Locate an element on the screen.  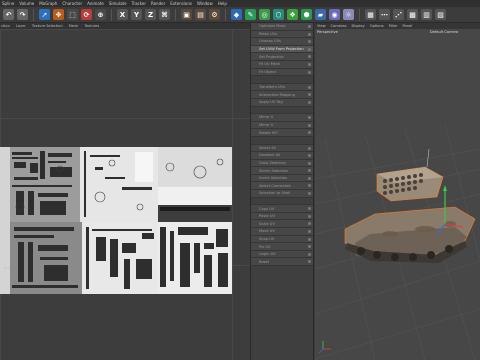
uv-menu-item: ction is located at coordinates (5, 26).